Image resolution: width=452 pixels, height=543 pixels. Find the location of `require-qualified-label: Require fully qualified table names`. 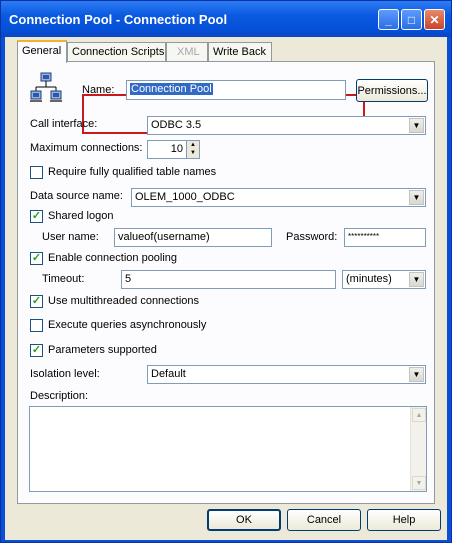

require-qualified-label: Require fully qualified table names is located at coordinates (132, 172).